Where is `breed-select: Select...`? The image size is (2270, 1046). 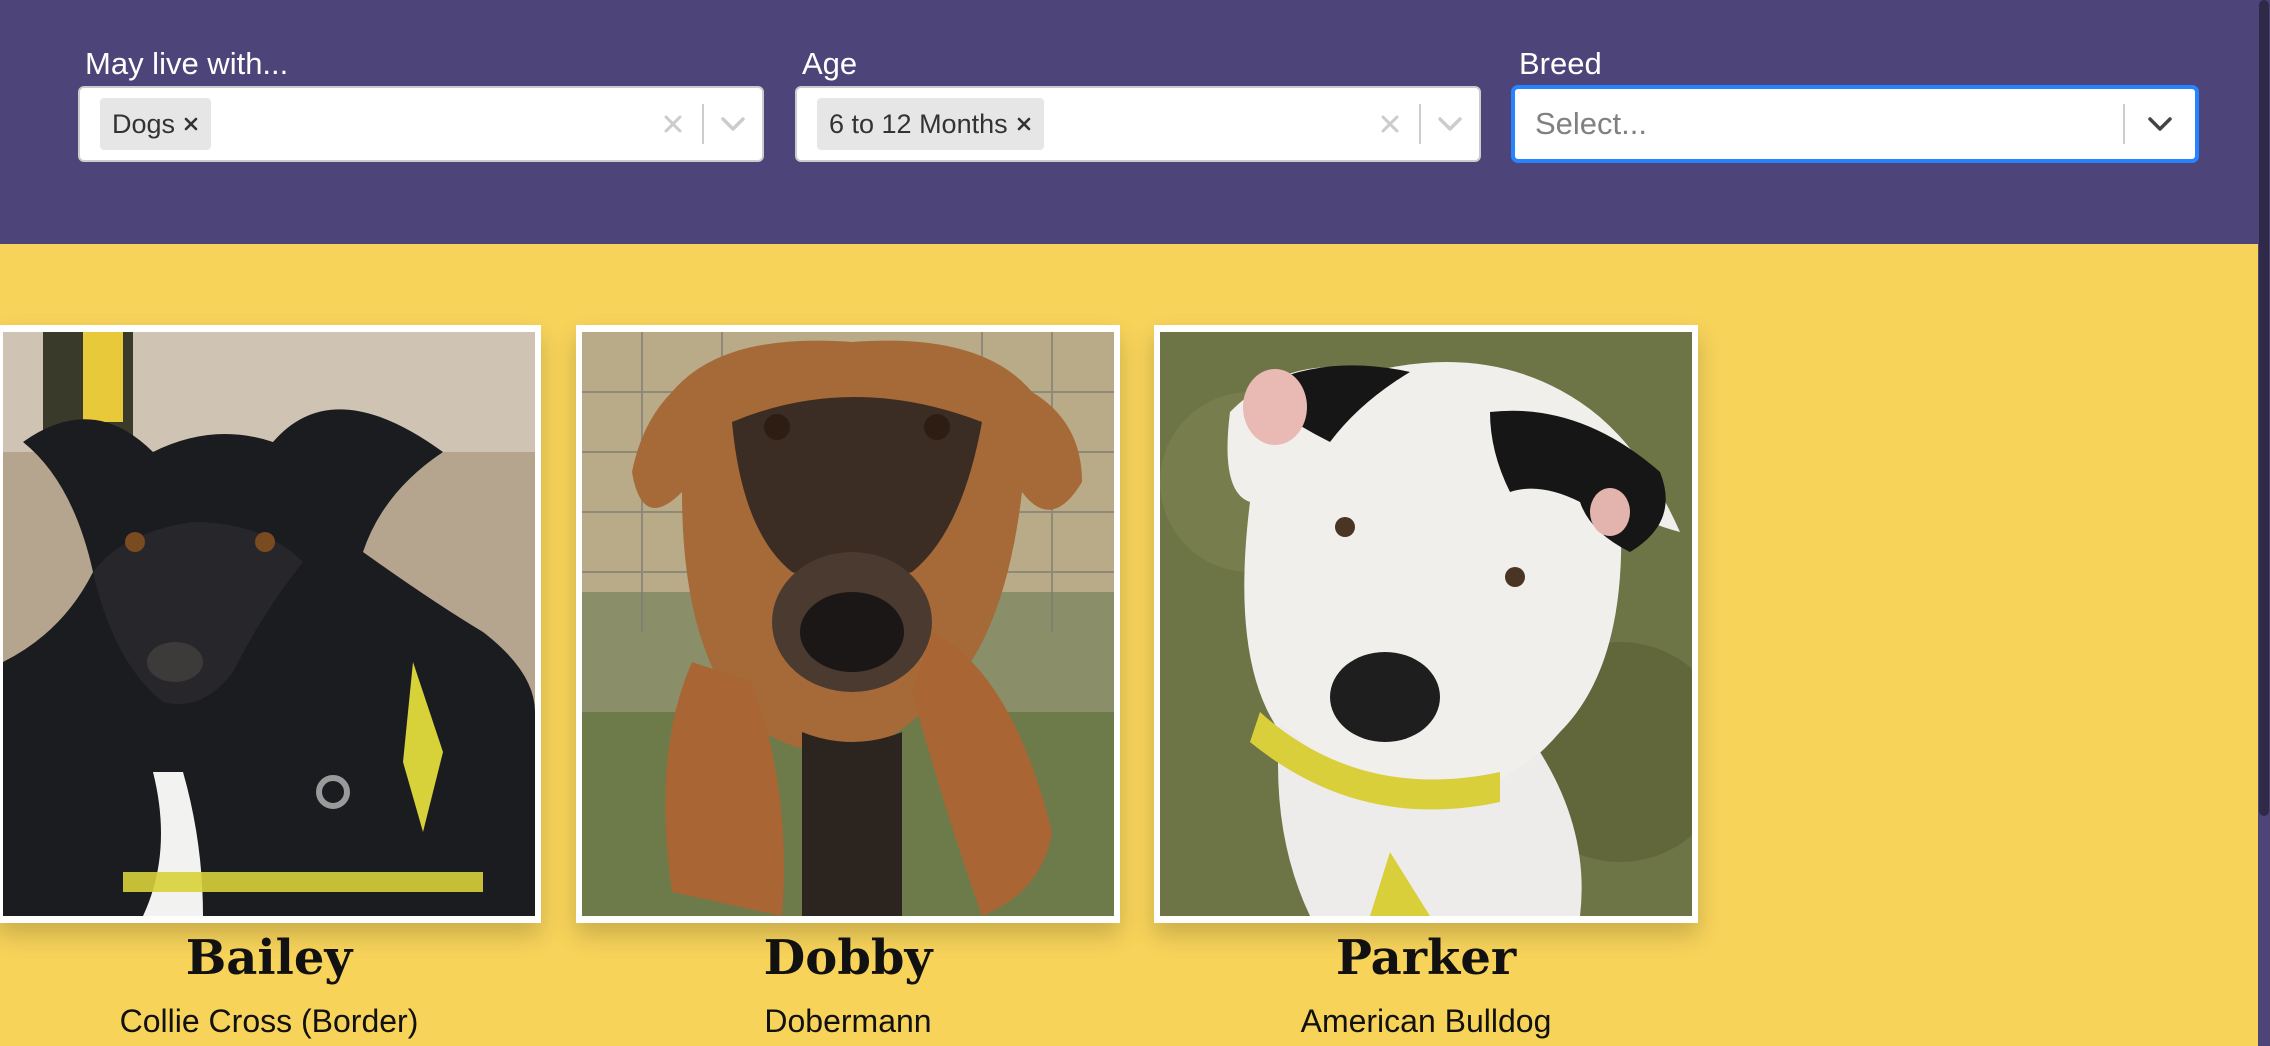
breed-select: Select... is located at coordinates (1855, 124).